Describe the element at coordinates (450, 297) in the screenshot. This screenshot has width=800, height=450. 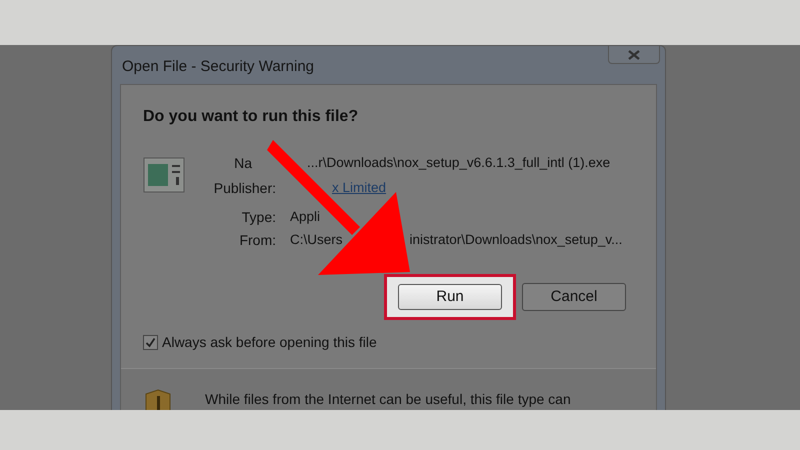
I see `run-button: Run` at that location.